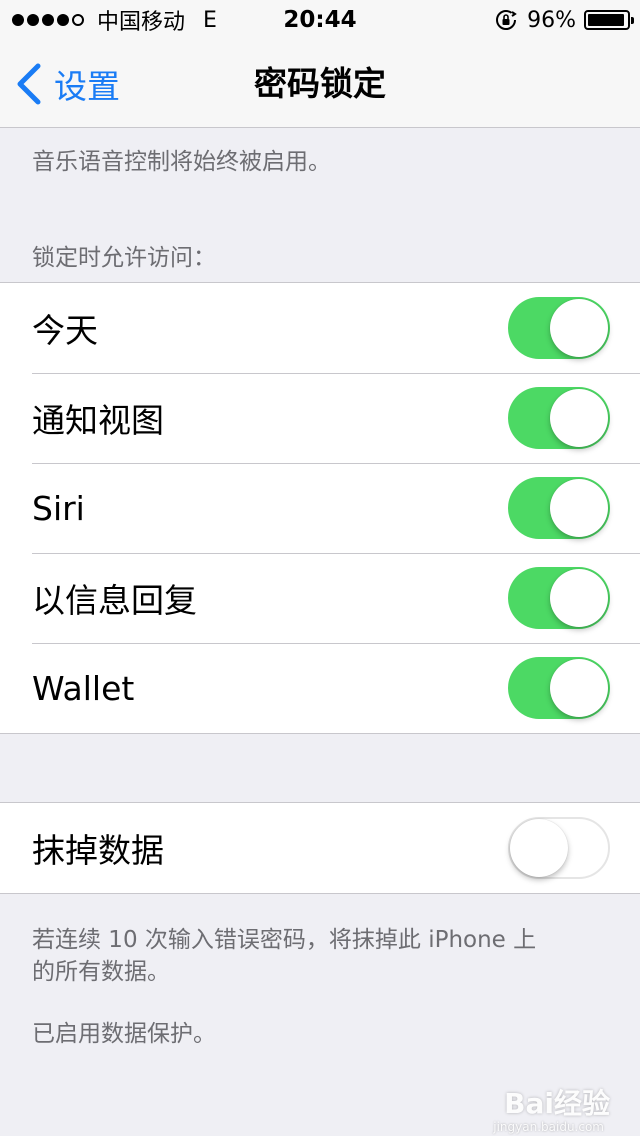  I want to click on status-bar: 中国移动 E 20:44 96%, so click(320, 20).